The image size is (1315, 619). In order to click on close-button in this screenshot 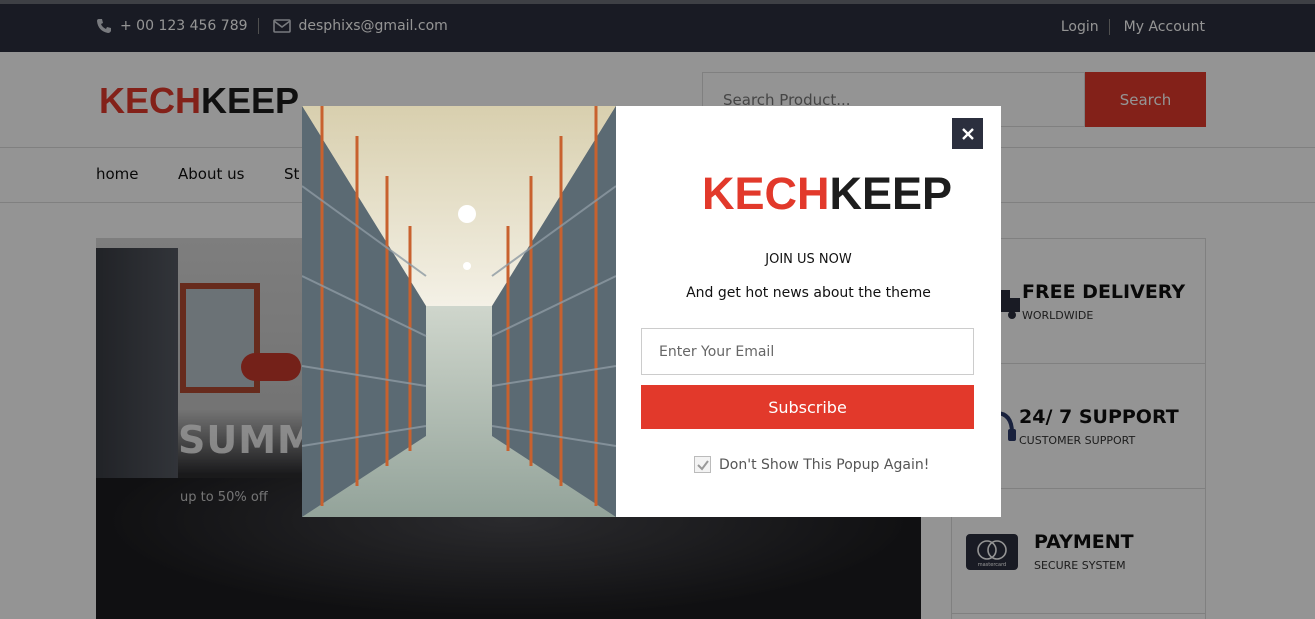, I will do `click(967, 133)`.